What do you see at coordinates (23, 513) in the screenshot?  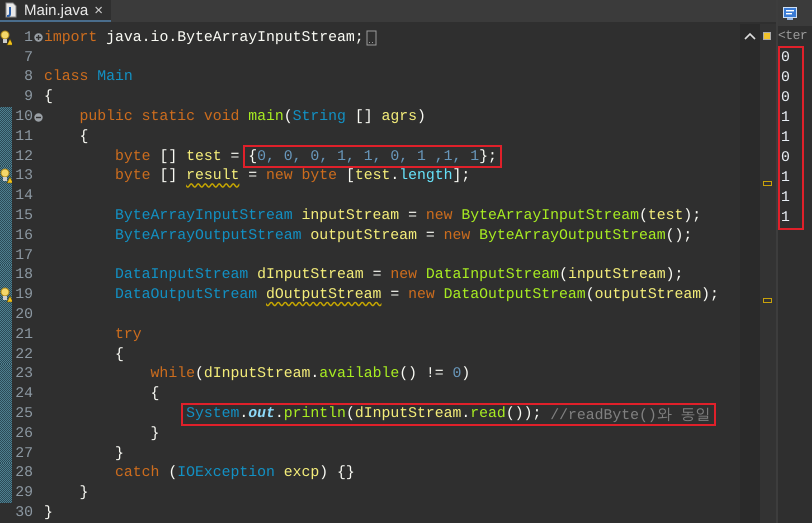 I see `line-number: 30` at bounding box center [23, 513].